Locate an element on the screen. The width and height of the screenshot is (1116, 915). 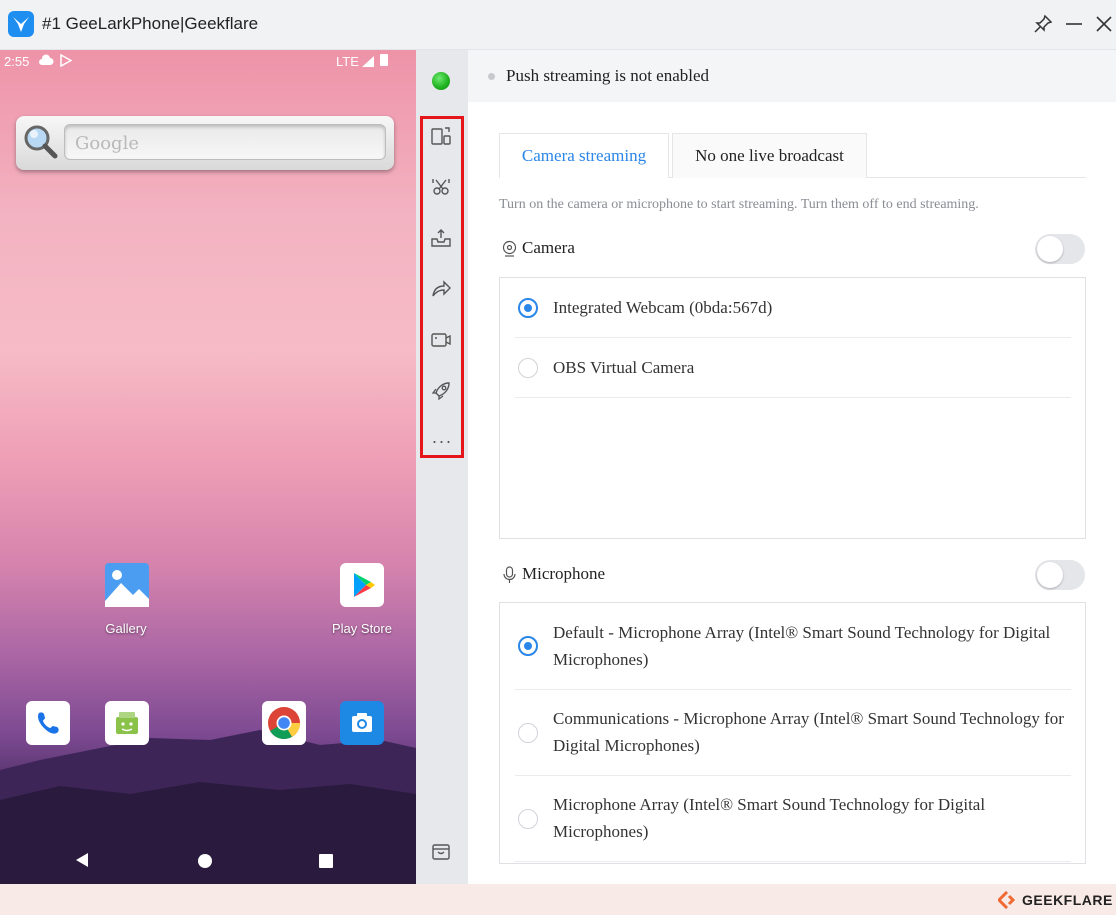
play-notification-icon is located at coordinates (66, 61).